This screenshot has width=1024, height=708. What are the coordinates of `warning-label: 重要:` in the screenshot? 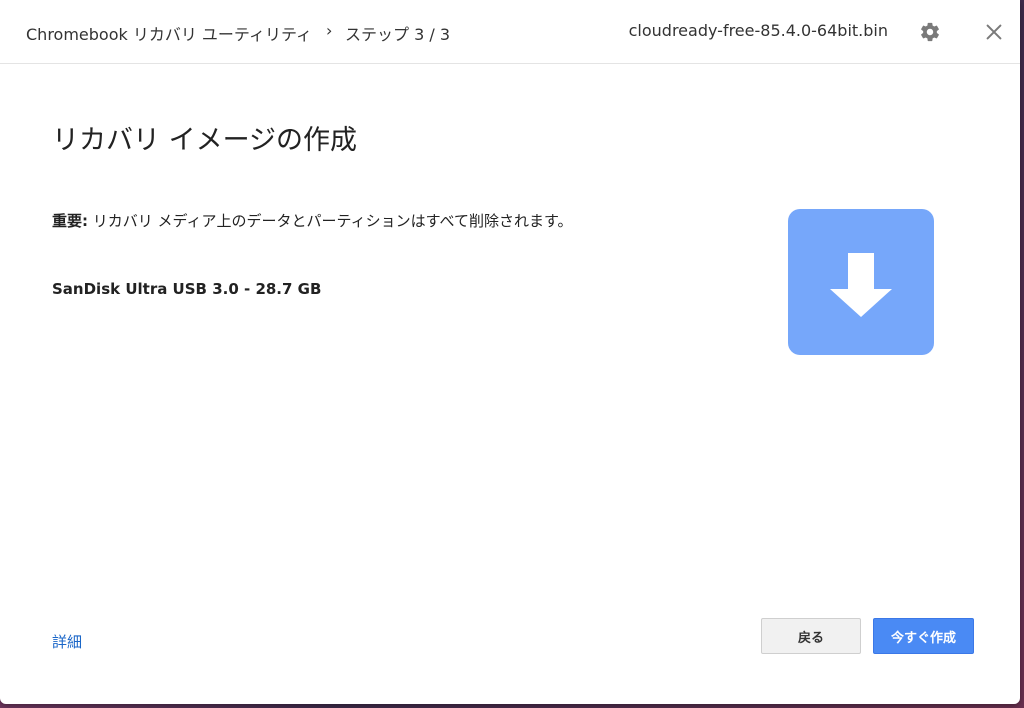 It's located at (70, 221).